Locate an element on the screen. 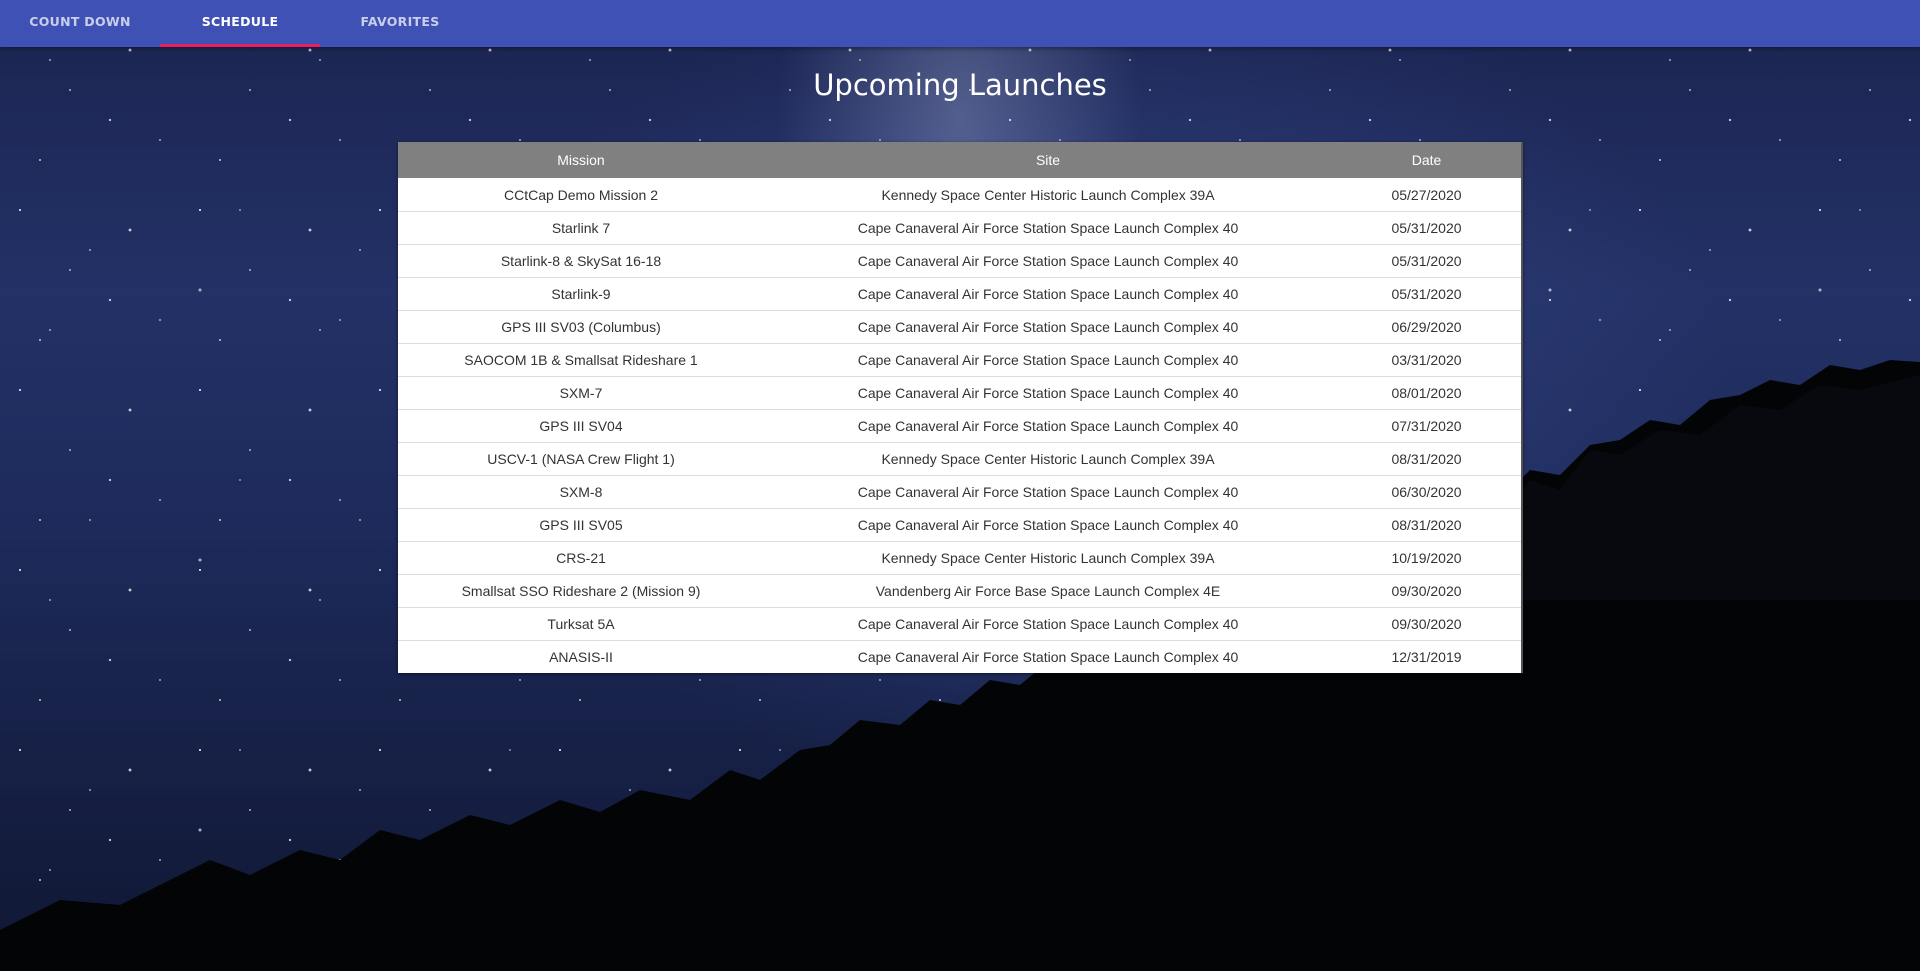  active-tab-indicator is located at coordinates (240, 45).